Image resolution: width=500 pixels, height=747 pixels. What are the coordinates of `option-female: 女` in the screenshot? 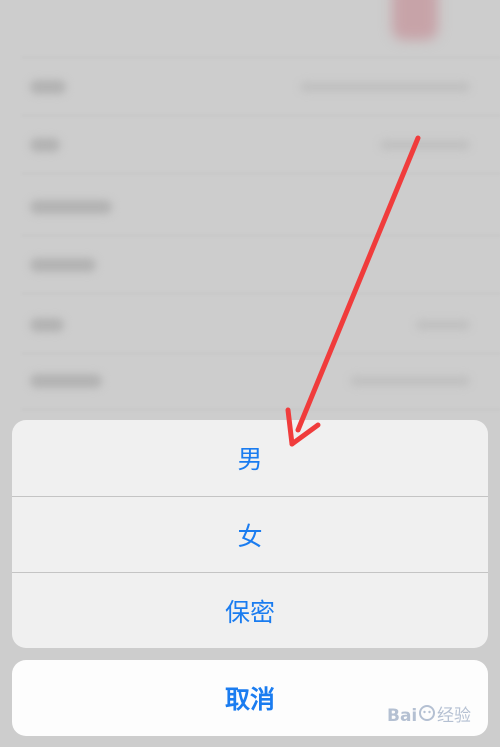 It's located at (250, 534).